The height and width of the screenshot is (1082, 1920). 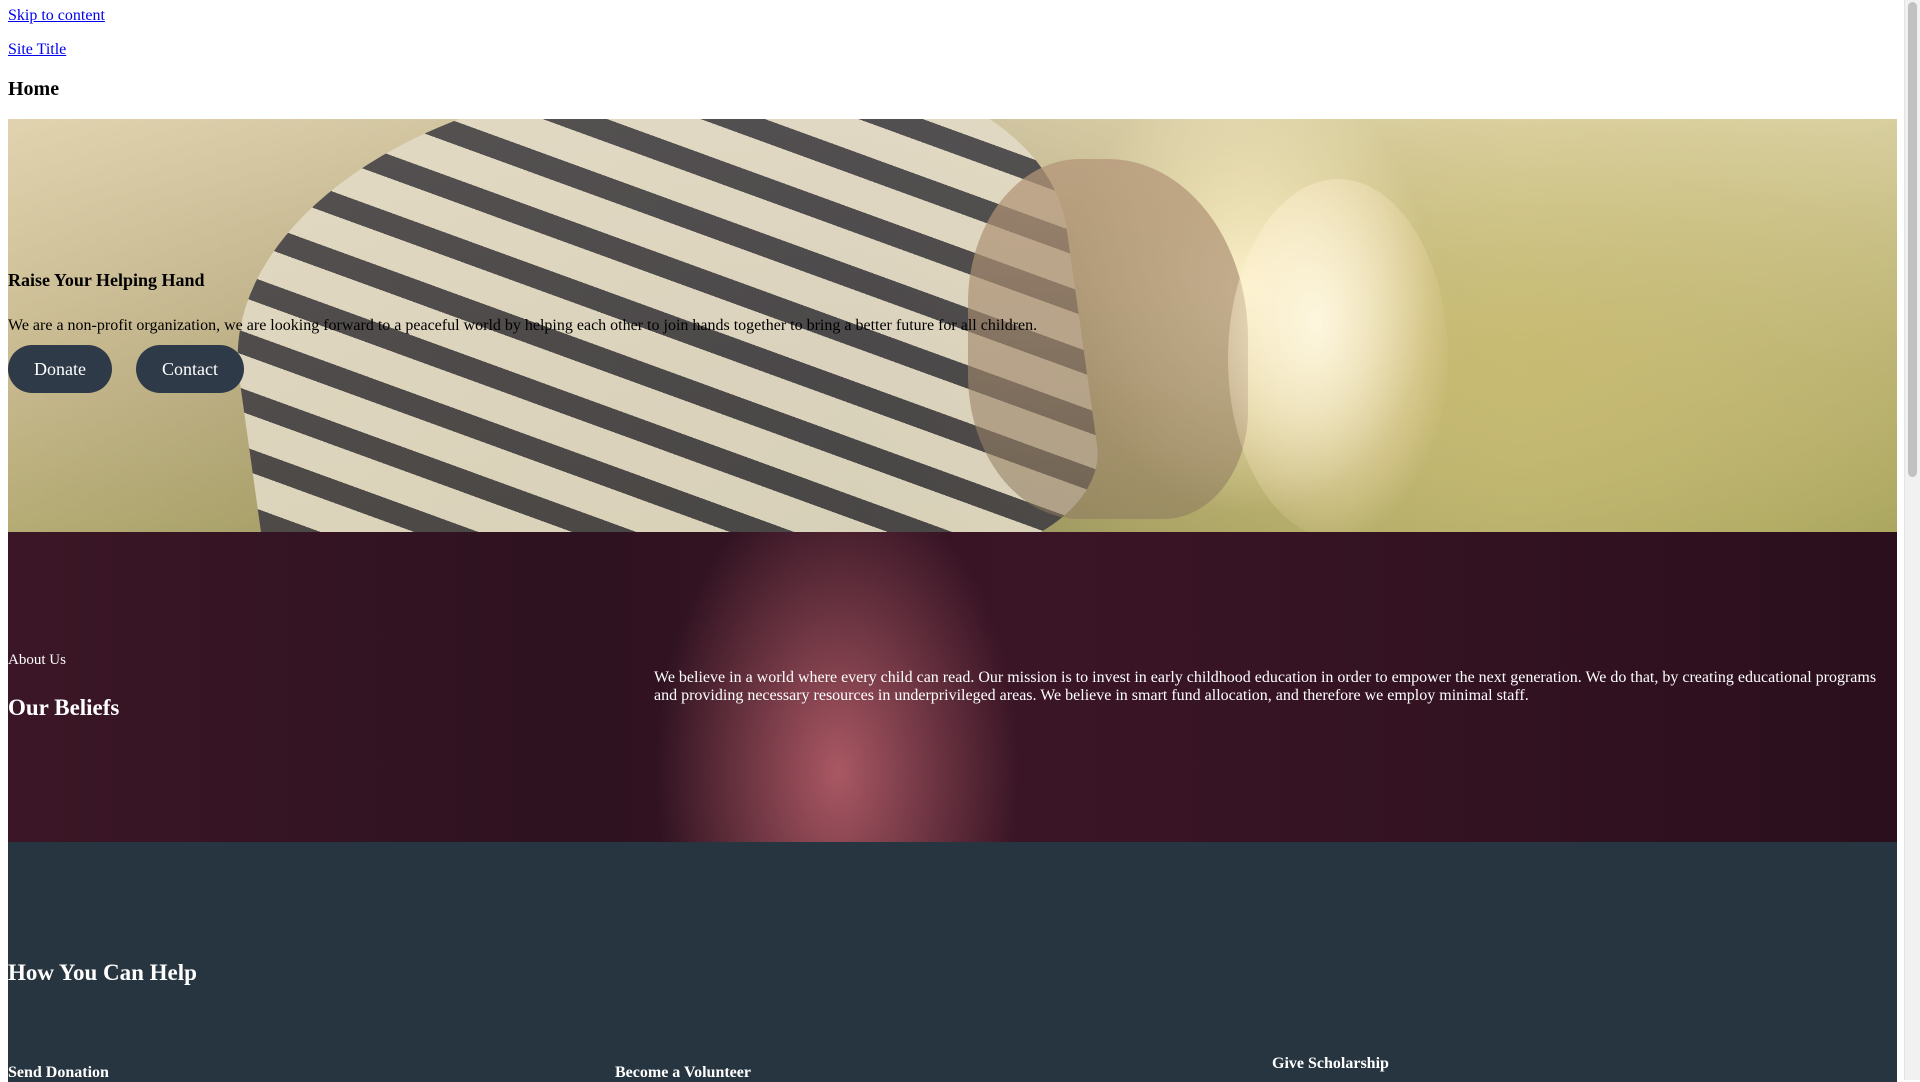 I want to click on beliefs-heading: Our Beliefs, so click(x=64, y=707).